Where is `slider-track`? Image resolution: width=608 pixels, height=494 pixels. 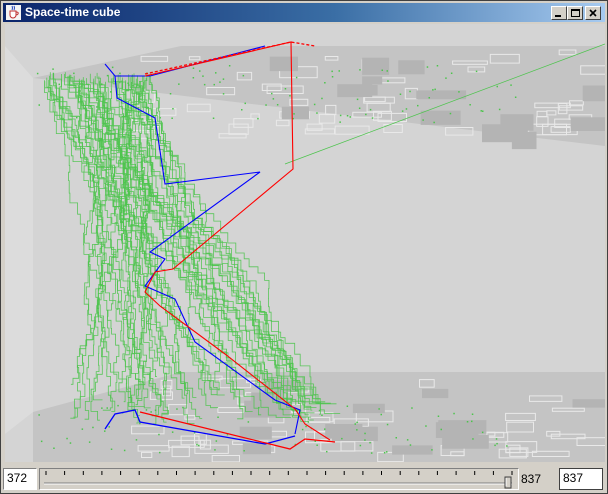 slider-track is located at coordinates (279, 479).